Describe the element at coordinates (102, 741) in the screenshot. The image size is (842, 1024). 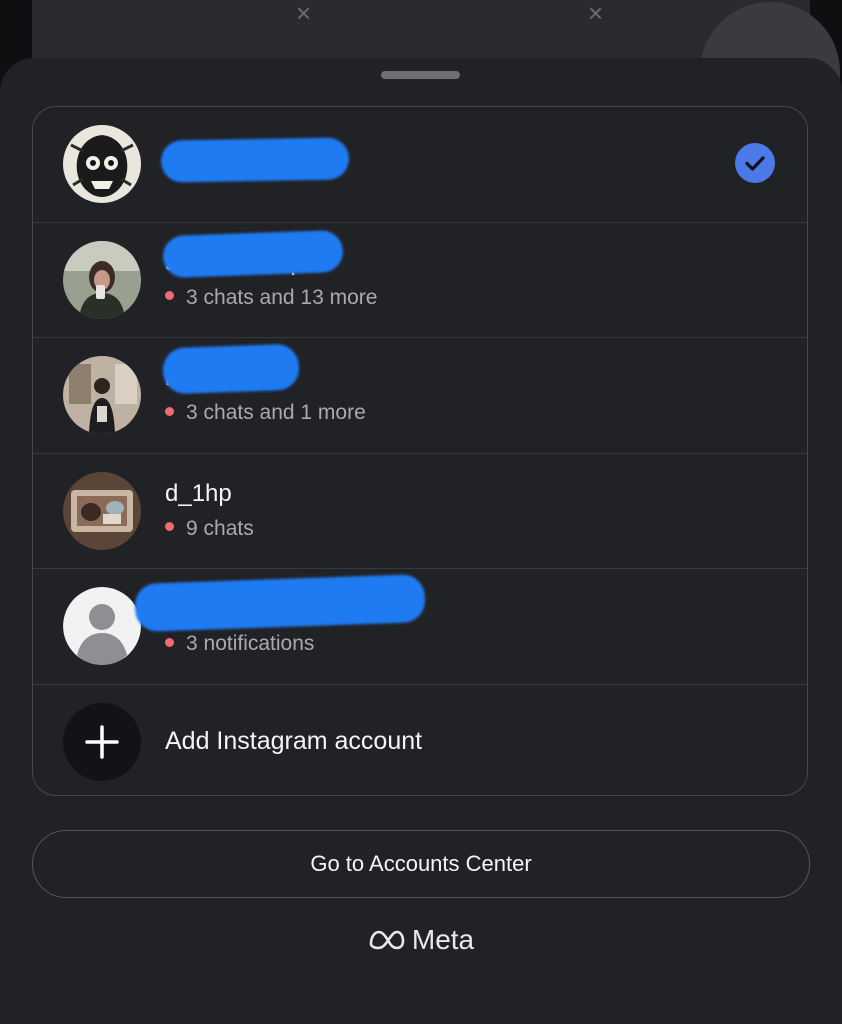
I see `plus-icon` at that location.